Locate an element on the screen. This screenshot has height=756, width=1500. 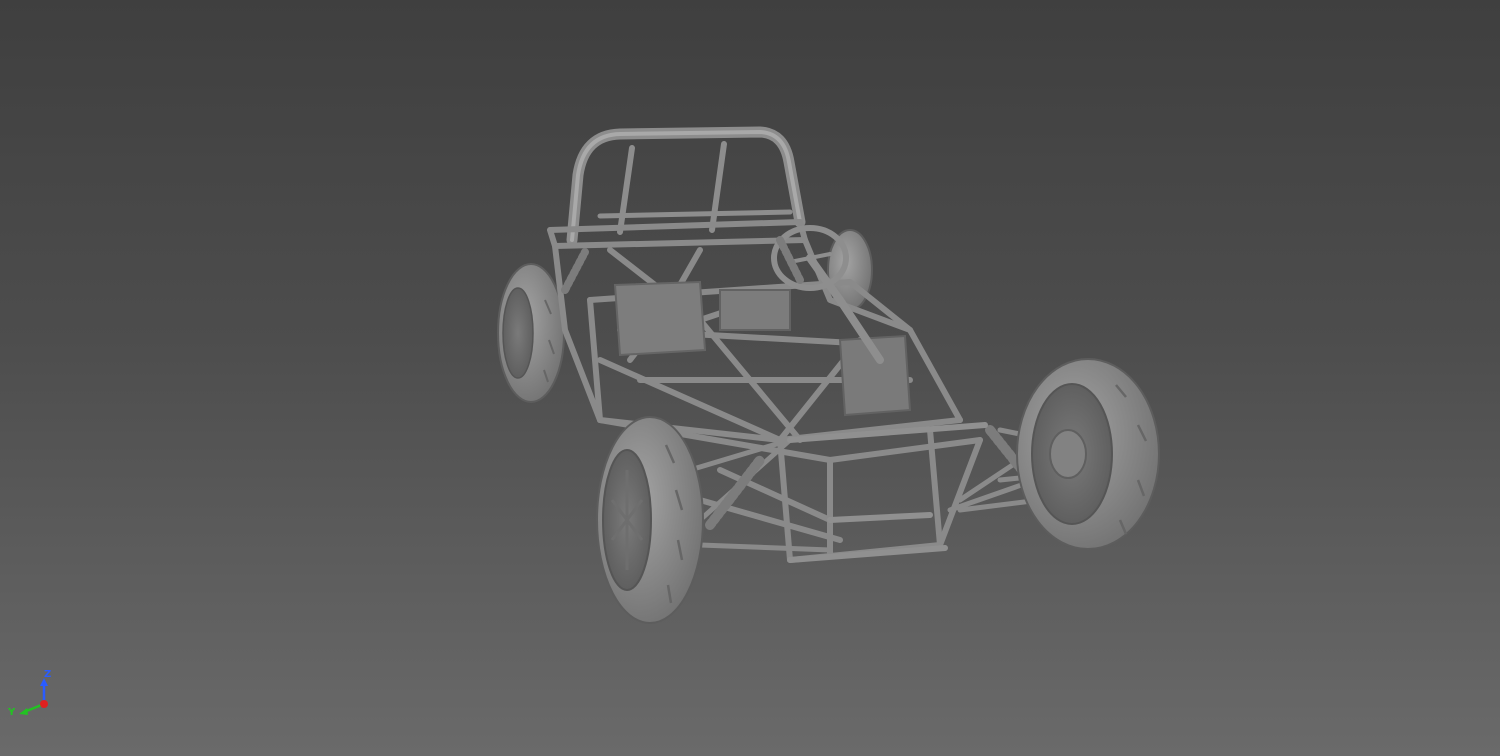
wheel-rear-left is located at coordinates (531, 333).